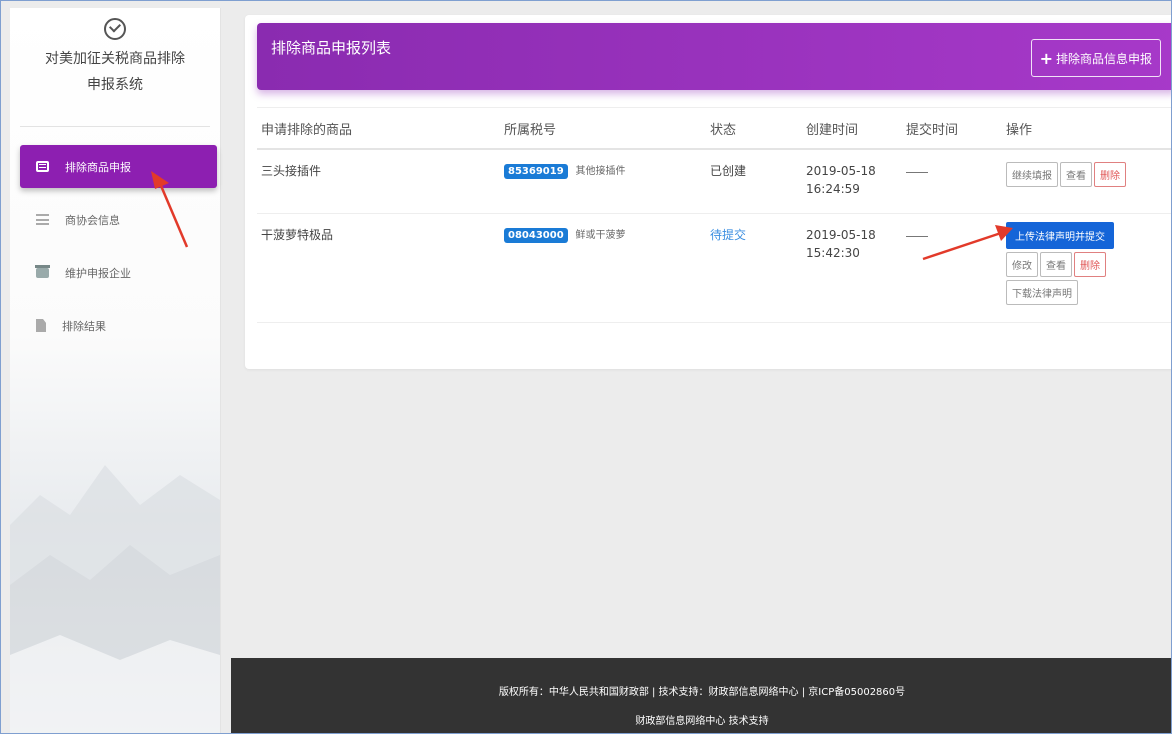  I want to click on sidebar-item-label: 排除结果, so click(84, 326).